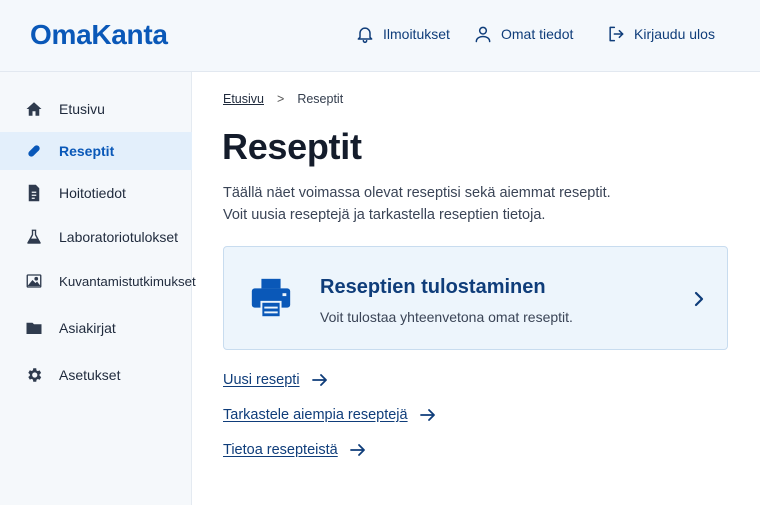  Describe the element at coordinates (261, 380) in the screenshot. I see `link-label: Uusi resepti` at that location.